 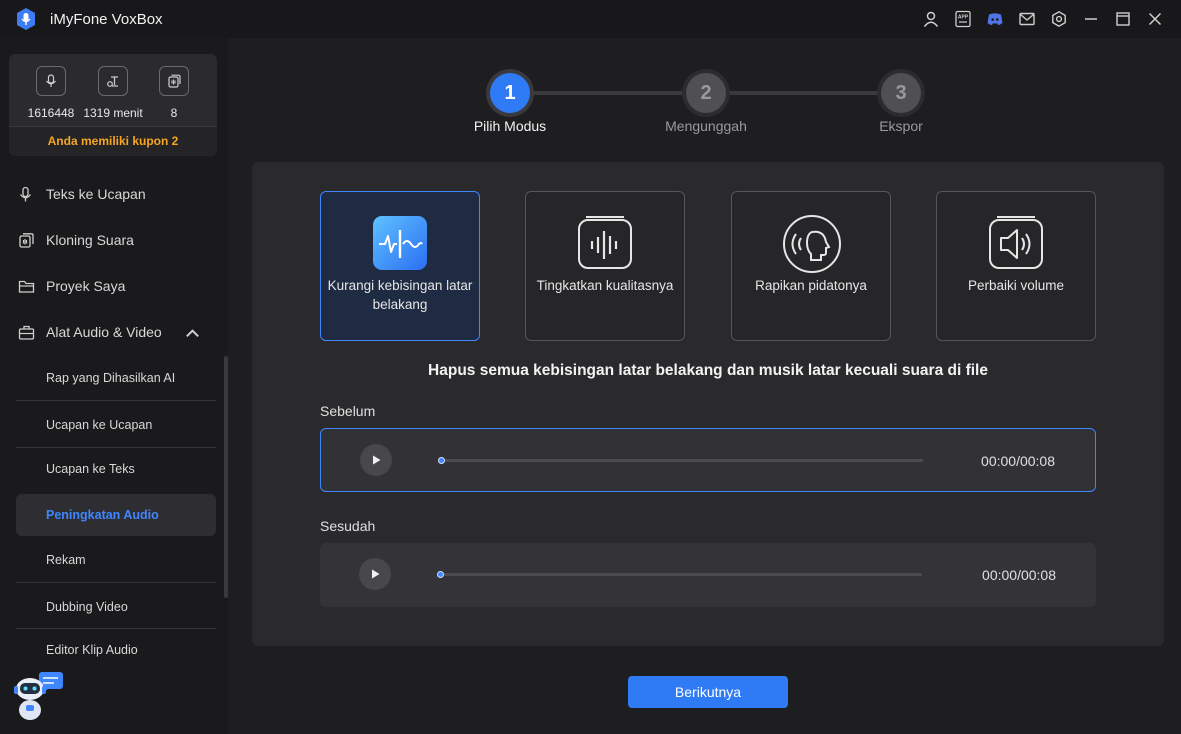 I want to click on before-audio-player: 00:00/00:08, so click(x=708, y=460).